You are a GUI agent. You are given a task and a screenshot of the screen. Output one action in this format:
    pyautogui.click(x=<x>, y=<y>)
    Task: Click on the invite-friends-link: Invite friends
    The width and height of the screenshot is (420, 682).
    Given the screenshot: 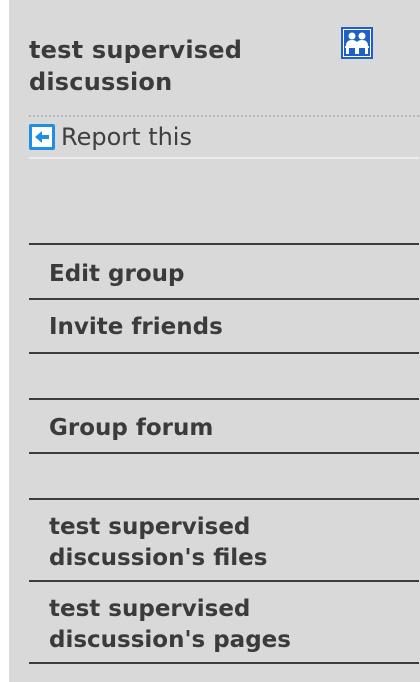 What is the action you would take?
    pyautogui.click(x=219, y=327)
    